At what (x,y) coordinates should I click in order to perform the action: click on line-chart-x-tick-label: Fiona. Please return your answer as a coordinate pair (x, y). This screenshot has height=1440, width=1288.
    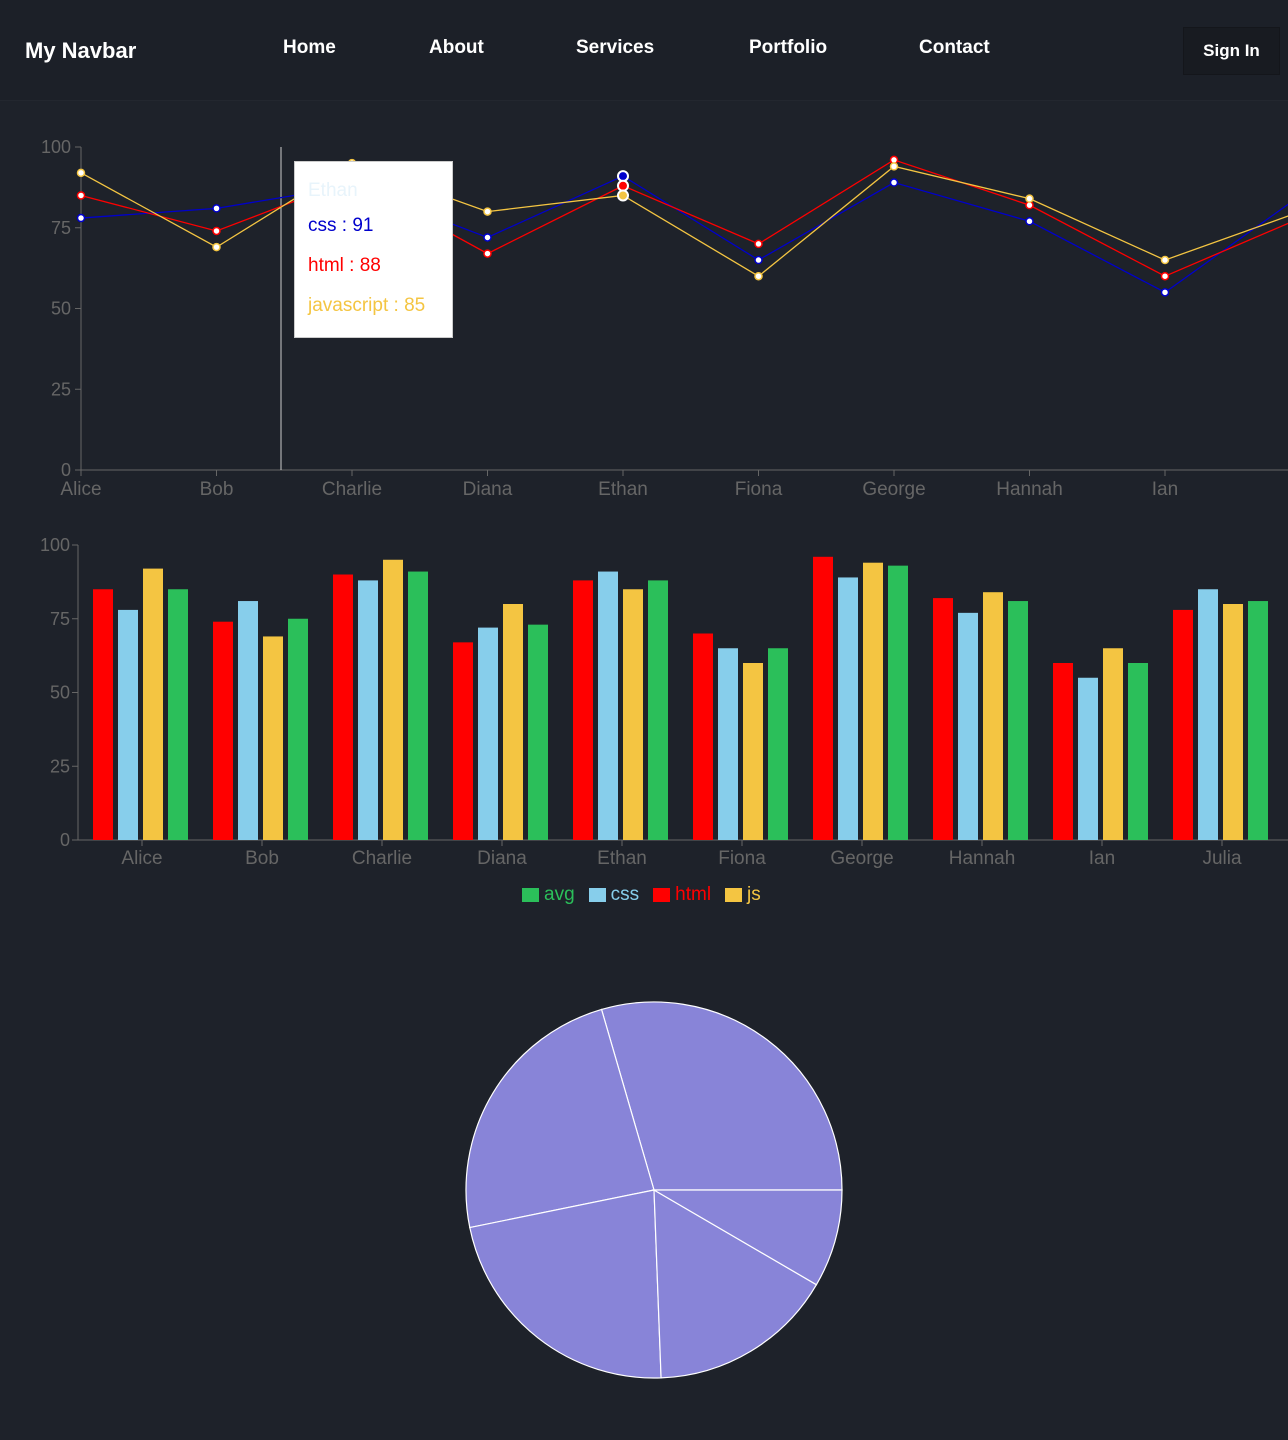
    Looking at the image, I should click on (759, 489).